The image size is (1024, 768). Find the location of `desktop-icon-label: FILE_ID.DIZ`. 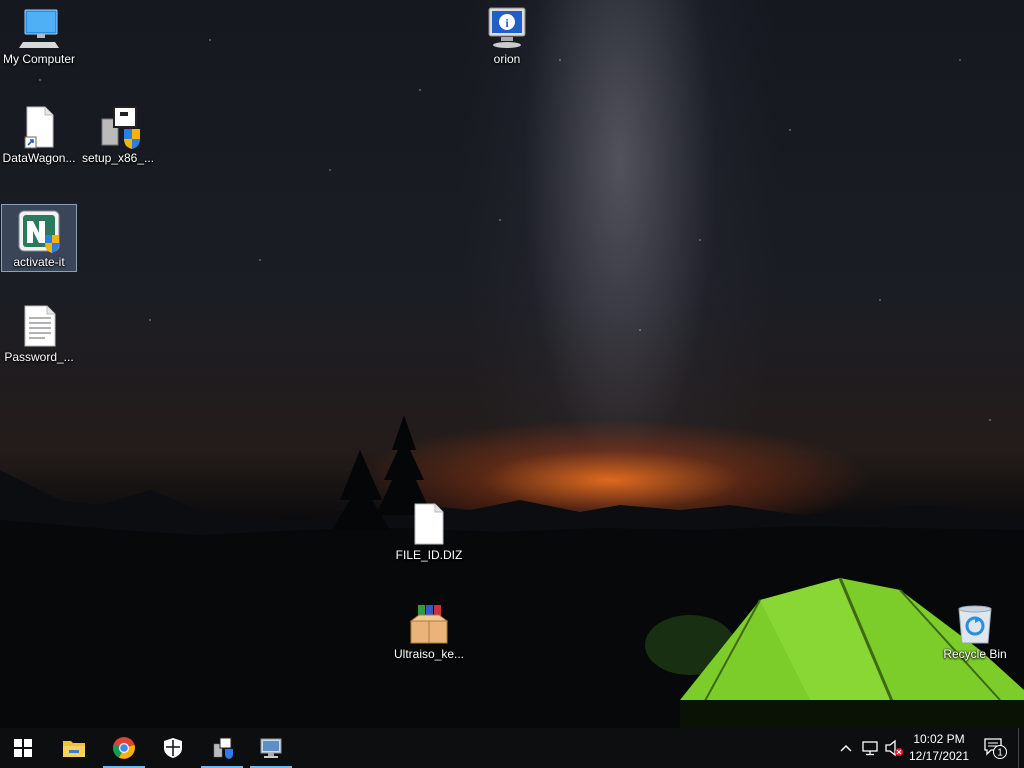

desktop-icon-label: FILE_ID.DIZ is located at coordinates (429, 555).